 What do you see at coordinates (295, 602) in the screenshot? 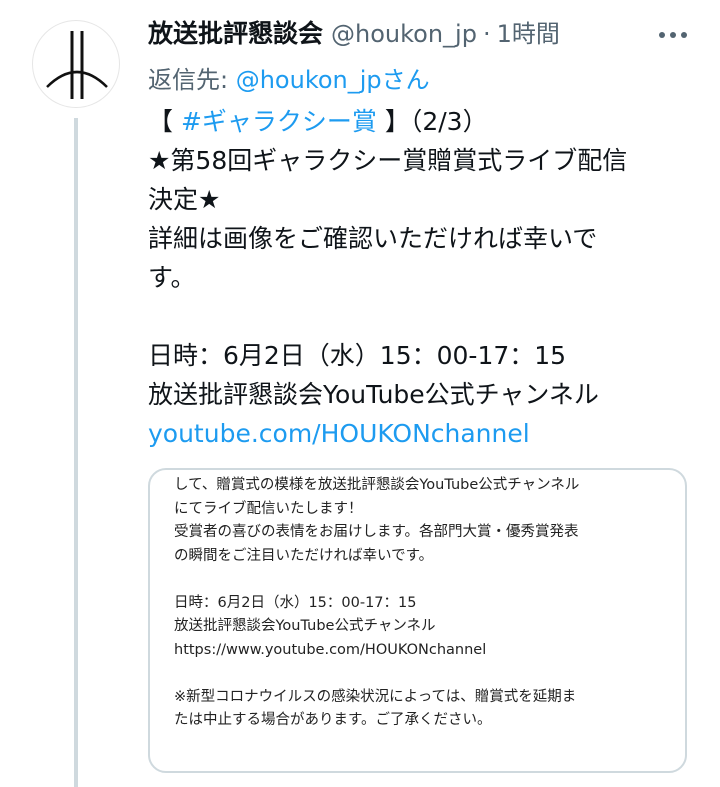
I see `image-line: 日時：6月2日（水）15：00-17：15` at bounding box center [295, 602].